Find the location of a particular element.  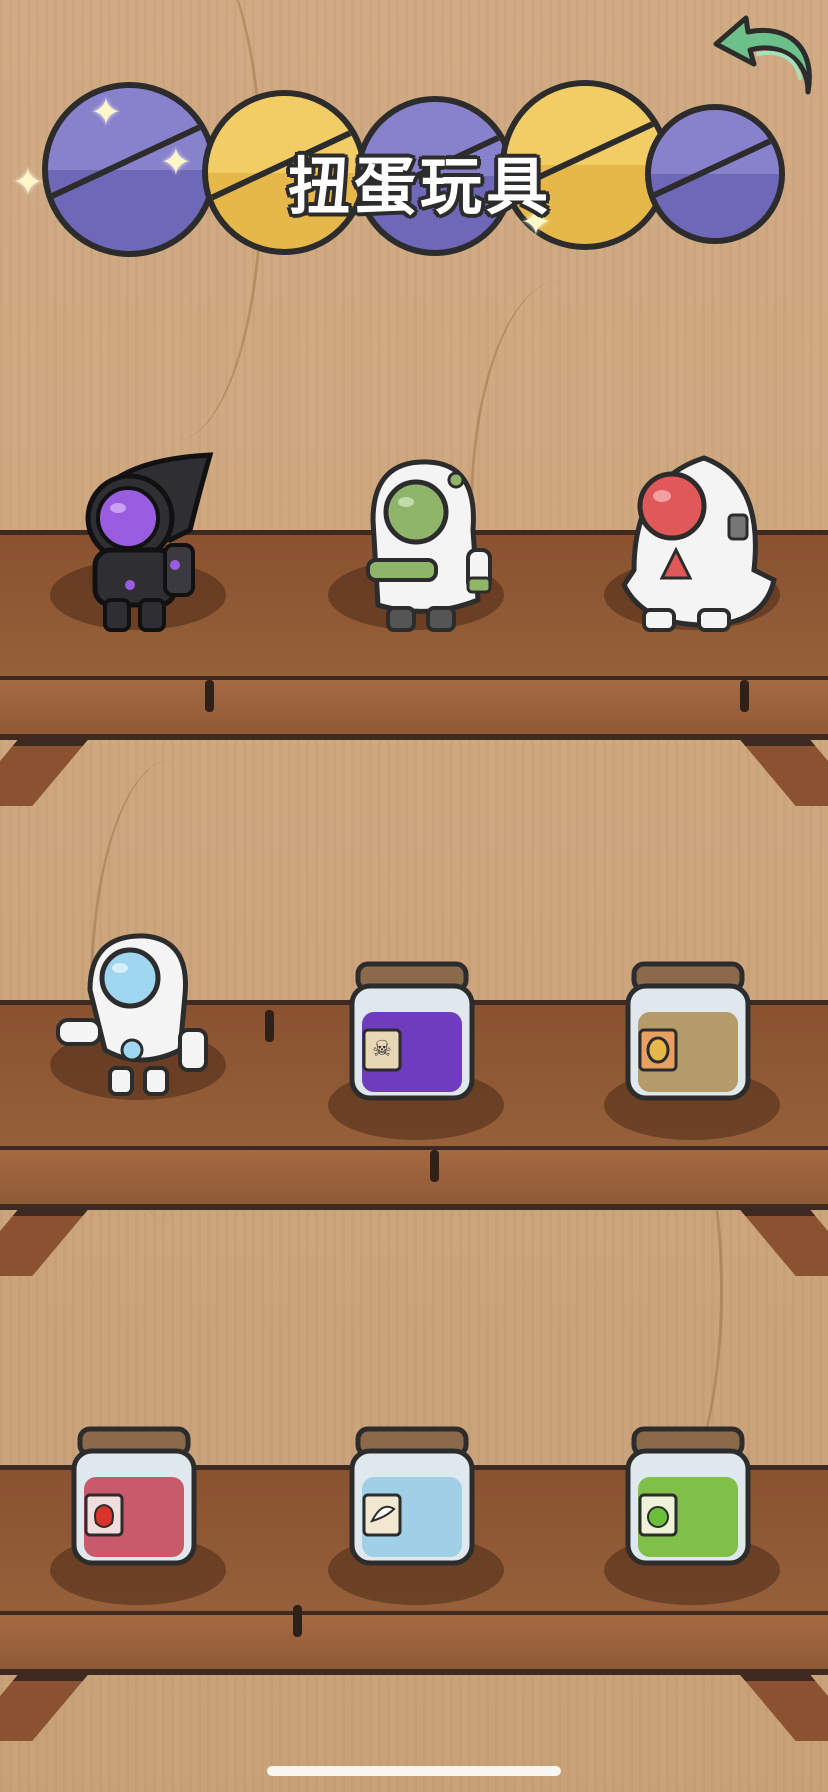

apple-jar-icon is located at coordinates (688, 1496).